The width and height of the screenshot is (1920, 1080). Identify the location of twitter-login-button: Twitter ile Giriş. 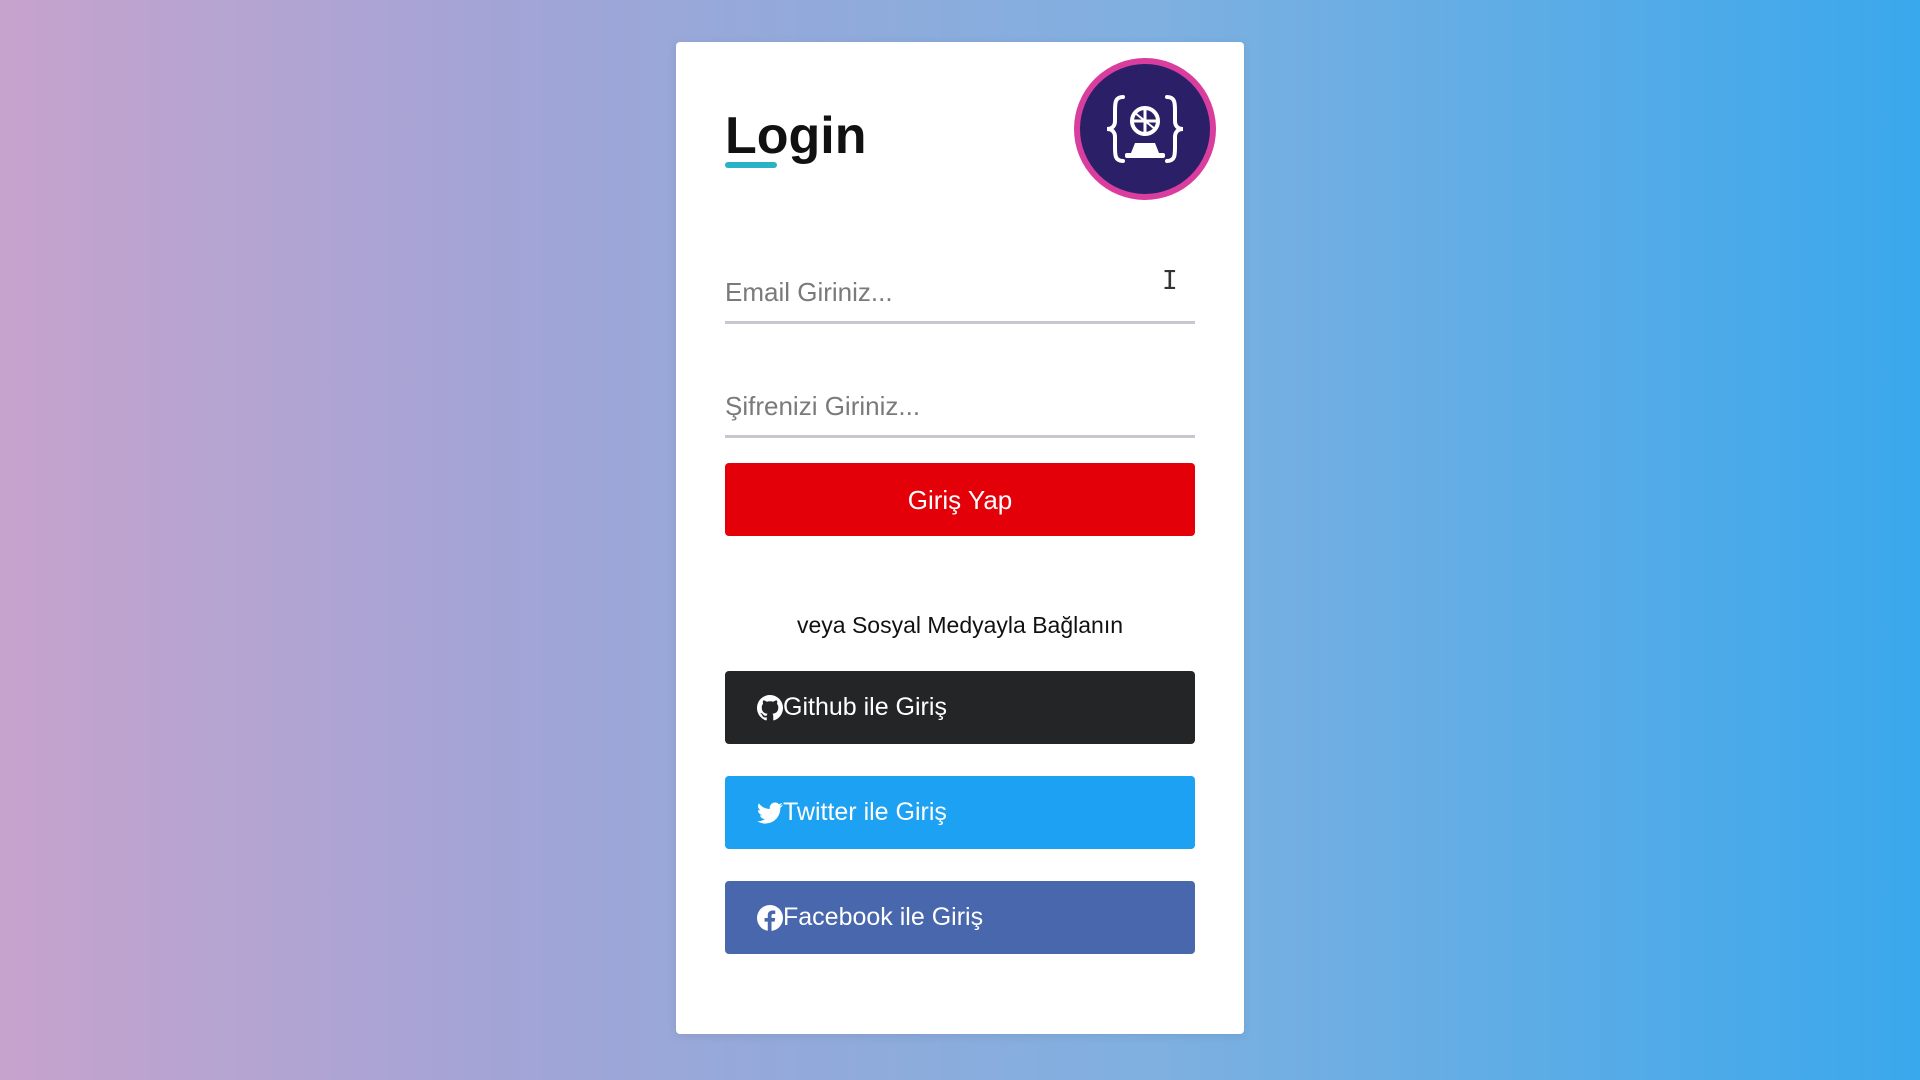
(960, 812).